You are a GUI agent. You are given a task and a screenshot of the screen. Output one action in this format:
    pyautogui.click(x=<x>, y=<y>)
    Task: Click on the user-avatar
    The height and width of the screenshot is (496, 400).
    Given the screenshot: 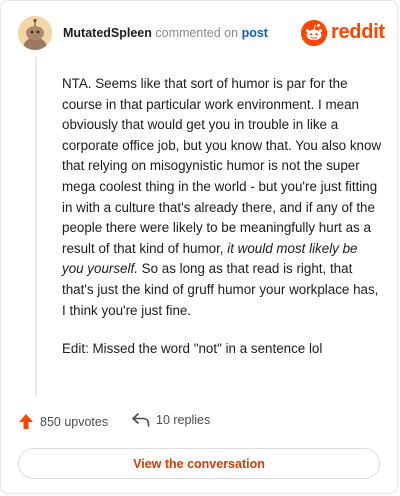 What is the action you would take?
    pyautogui.click(x=35, y=33)
    